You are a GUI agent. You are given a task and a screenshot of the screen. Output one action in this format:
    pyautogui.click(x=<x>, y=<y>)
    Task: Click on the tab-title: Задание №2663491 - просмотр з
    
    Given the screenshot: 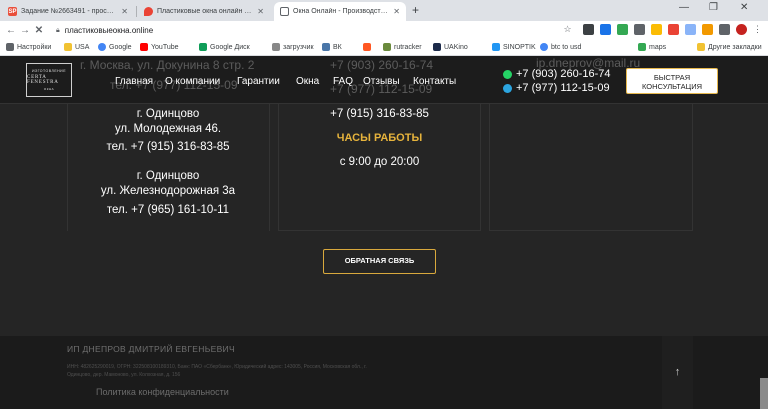 What is the action you would take?
    pyautogui.click(x=69, y=11)
    